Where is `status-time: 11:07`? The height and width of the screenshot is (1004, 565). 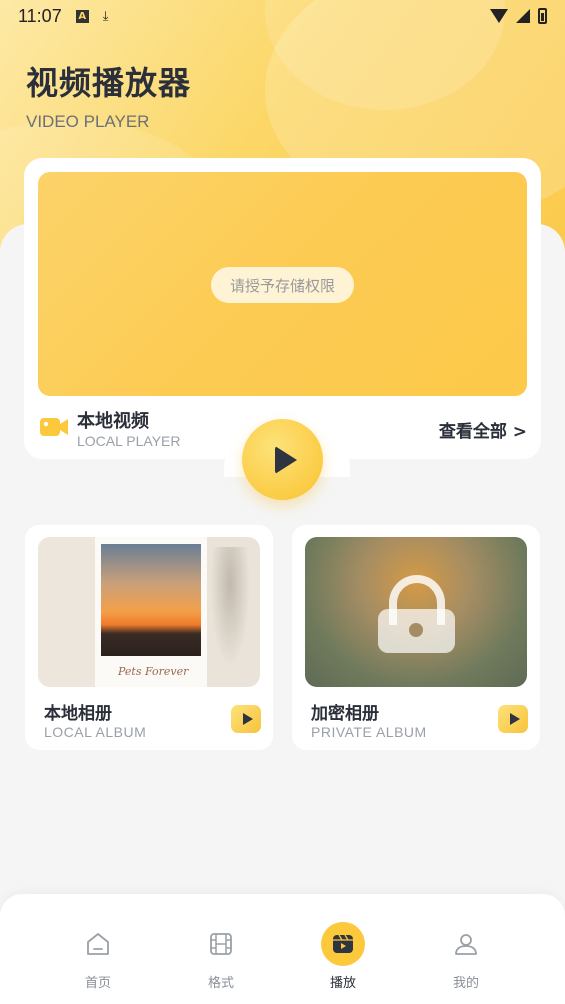
status-time: 11:07 is located at coordinates (40, 15).